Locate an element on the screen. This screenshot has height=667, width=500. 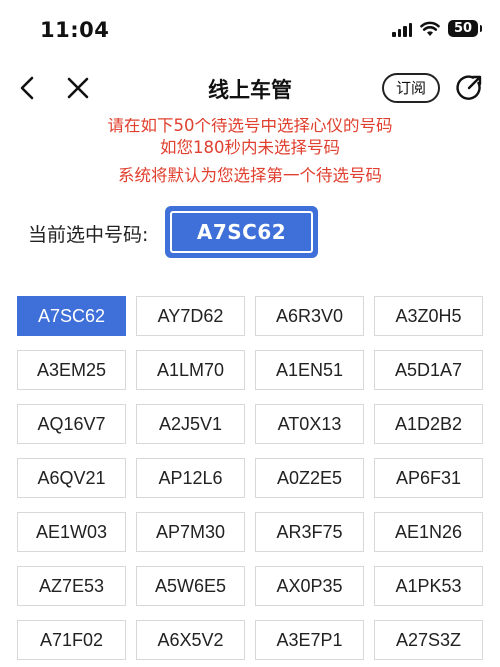
plate-option: A5D1A7 is located at coordinates (428, 370).